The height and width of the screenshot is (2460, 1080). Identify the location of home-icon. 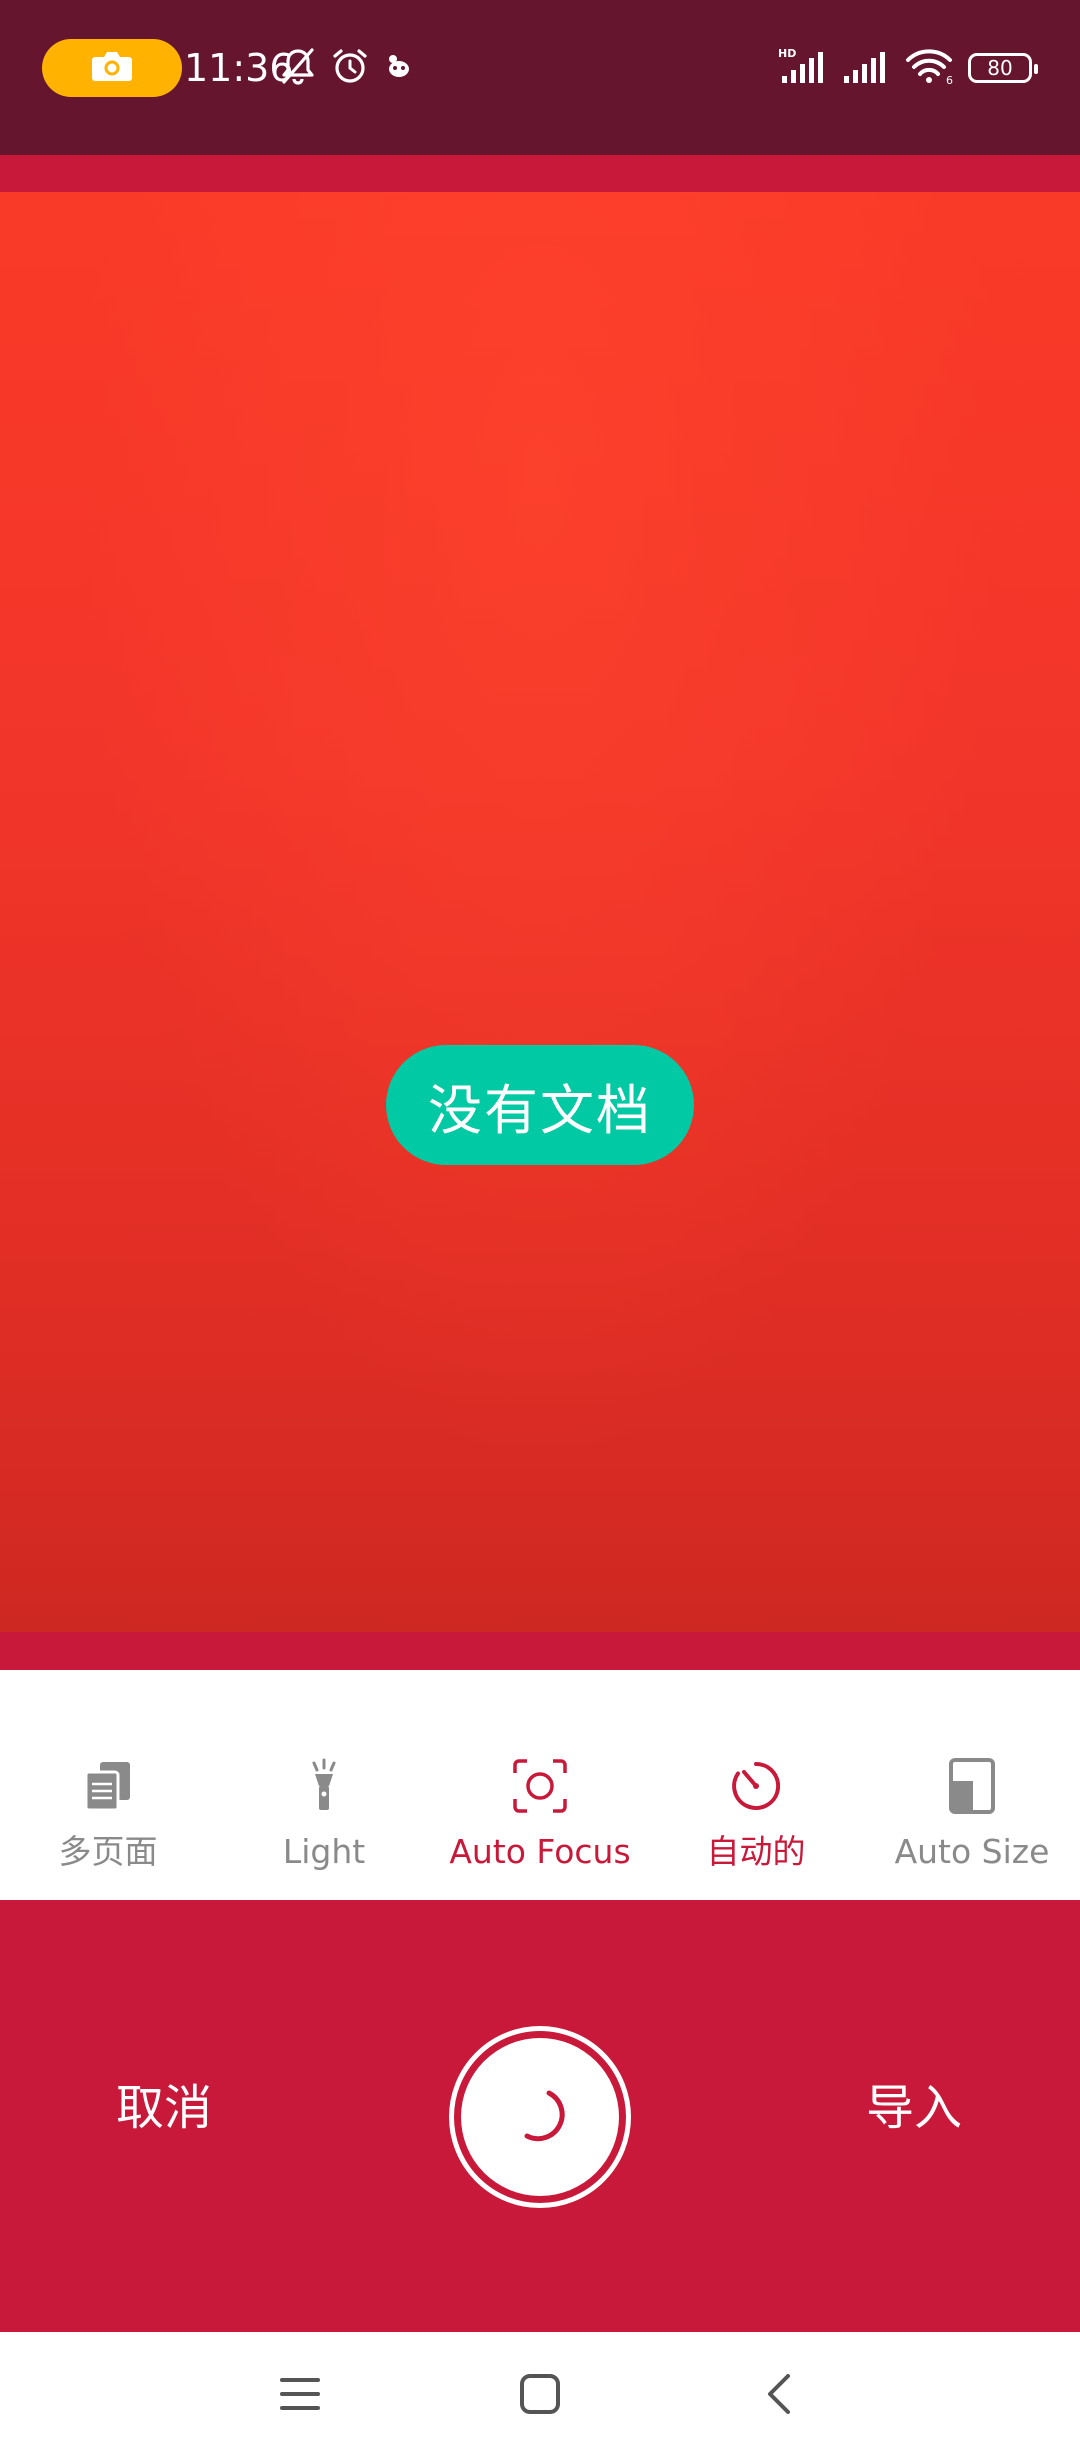
(540, 2396).